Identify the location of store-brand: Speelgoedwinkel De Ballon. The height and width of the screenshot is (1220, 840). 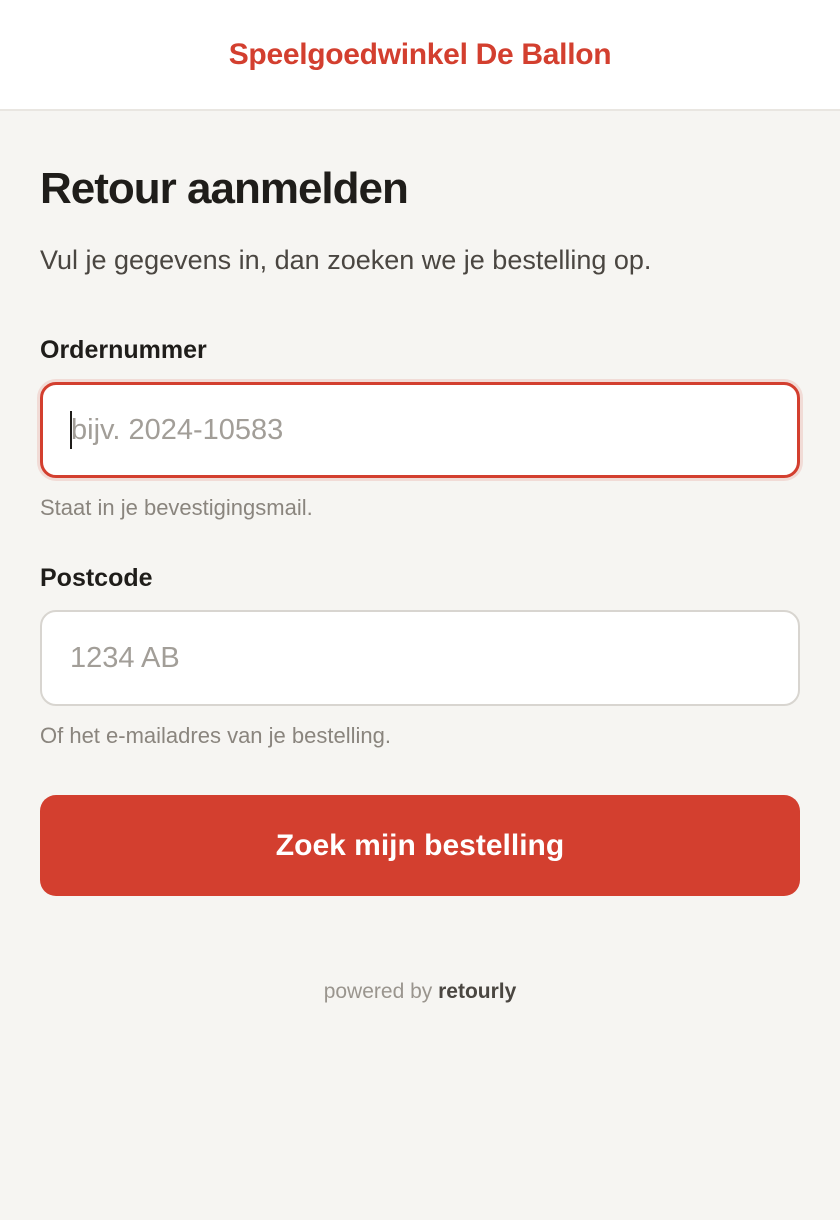
(420, 54).